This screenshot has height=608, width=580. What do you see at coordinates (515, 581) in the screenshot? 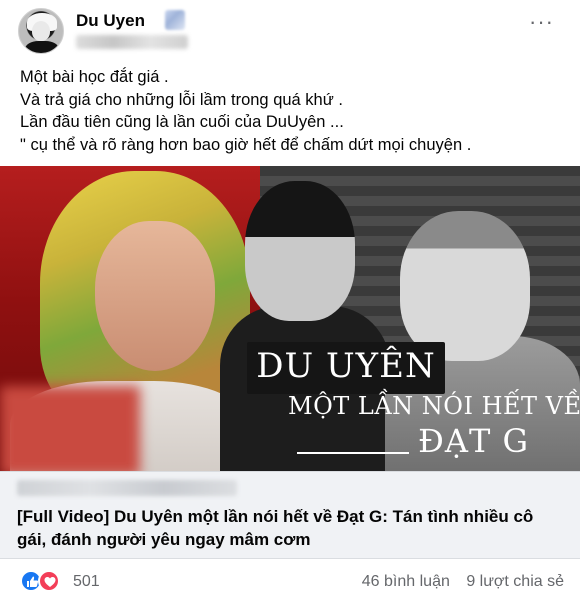
I see `share-count: 9 lượt chia sẻ` at bounding box center [515, 581].